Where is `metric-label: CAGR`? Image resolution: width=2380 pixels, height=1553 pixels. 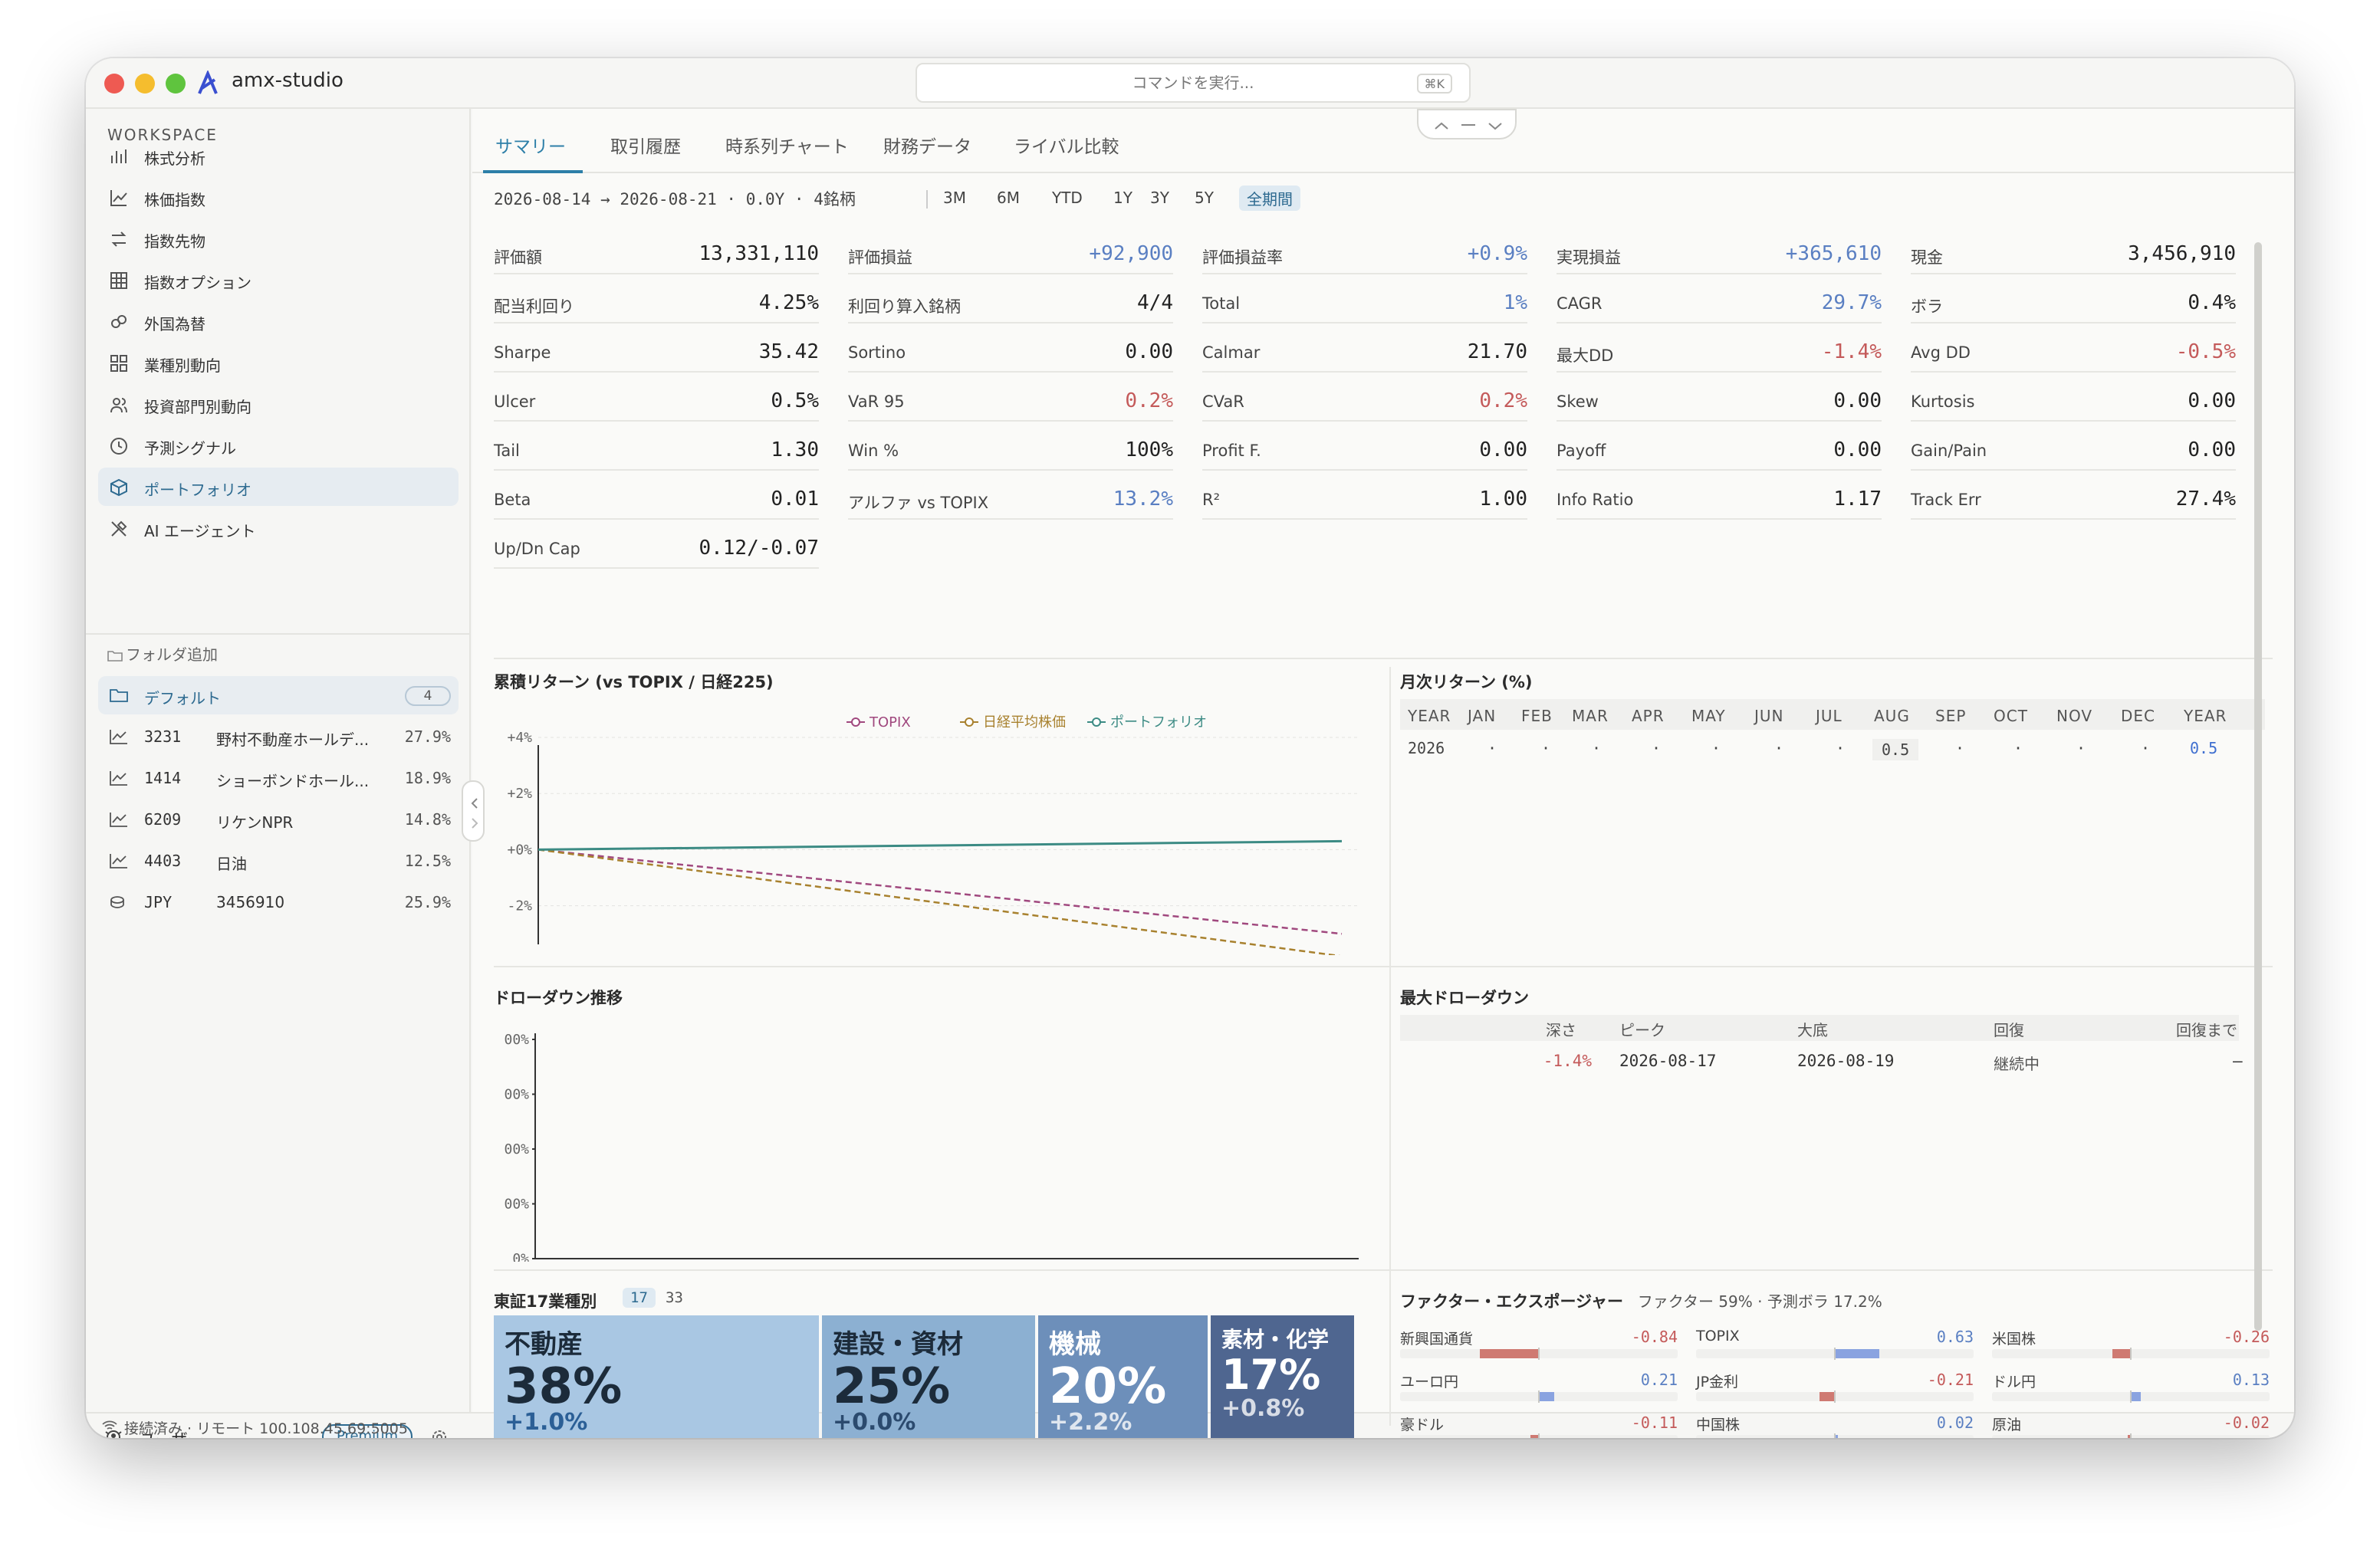
metric-label: CAGR is located at coordinates (1580, 303).